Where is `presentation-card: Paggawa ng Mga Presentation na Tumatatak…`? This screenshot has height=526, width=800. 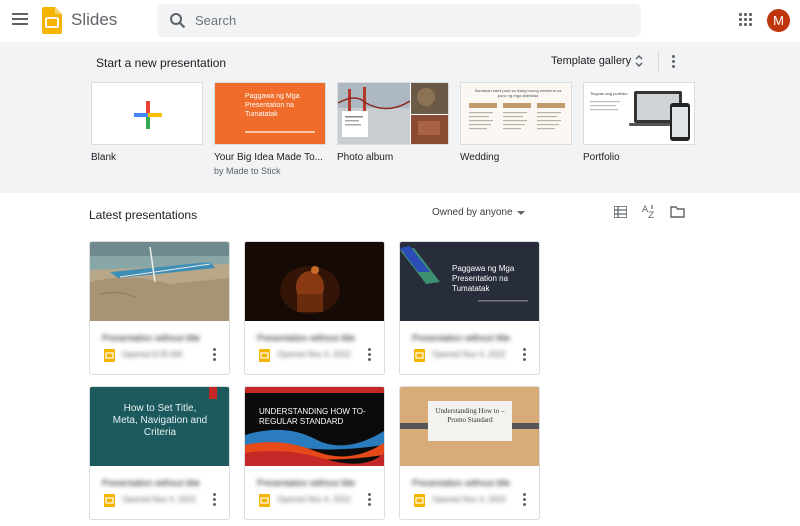 presentation-card: Paggawa ng Mga Presentation na Tumatatak… is located at coordinates (469, 308).